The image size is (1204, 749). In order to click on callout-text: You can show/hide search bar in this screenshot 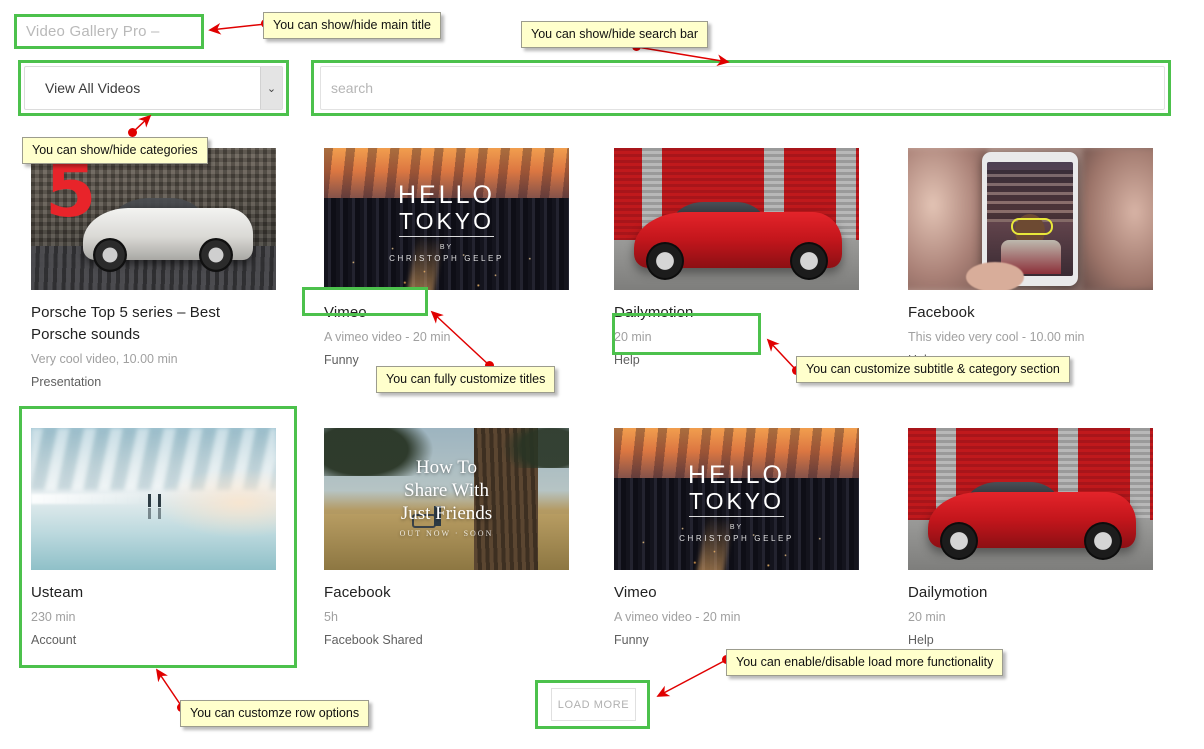, I will do `click(615, 34)`.